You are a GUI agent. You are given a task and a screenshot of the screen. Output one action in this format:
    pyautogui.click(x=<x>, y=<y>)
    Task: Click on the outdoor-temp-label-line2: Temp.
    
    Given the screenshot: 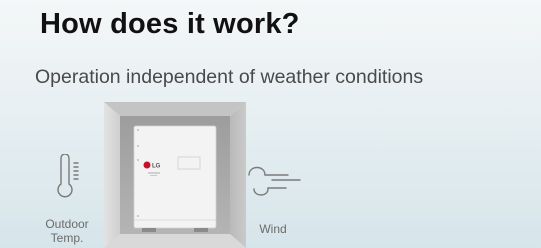 What is the action you would take?
    pyautogui.click(x=67, y=238)
    